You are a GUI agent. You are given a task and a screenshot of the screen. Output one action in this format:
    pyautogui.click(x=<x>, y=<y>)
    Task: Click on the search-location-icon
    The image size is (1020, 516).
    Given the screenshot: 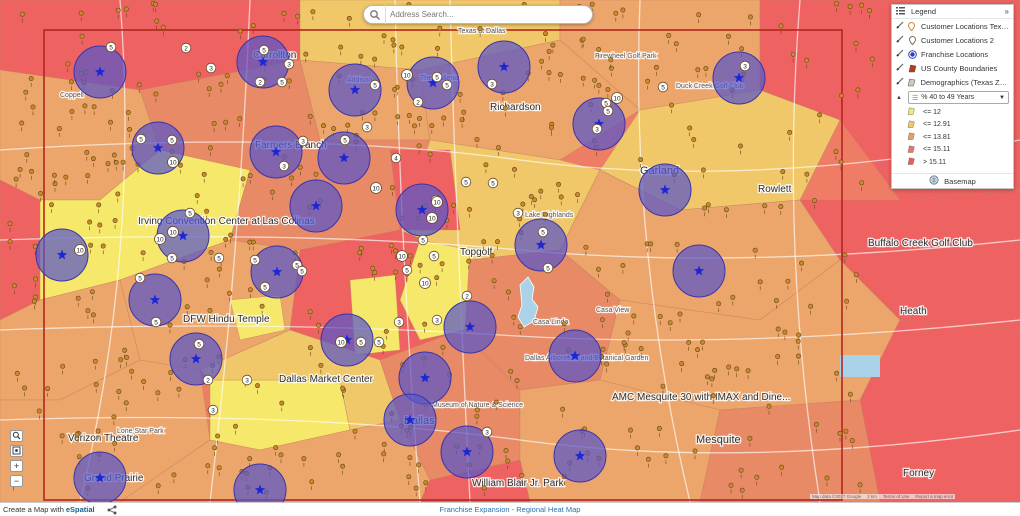 What is the action you would take?
    pyautogui.click(x=375, y=14)
    